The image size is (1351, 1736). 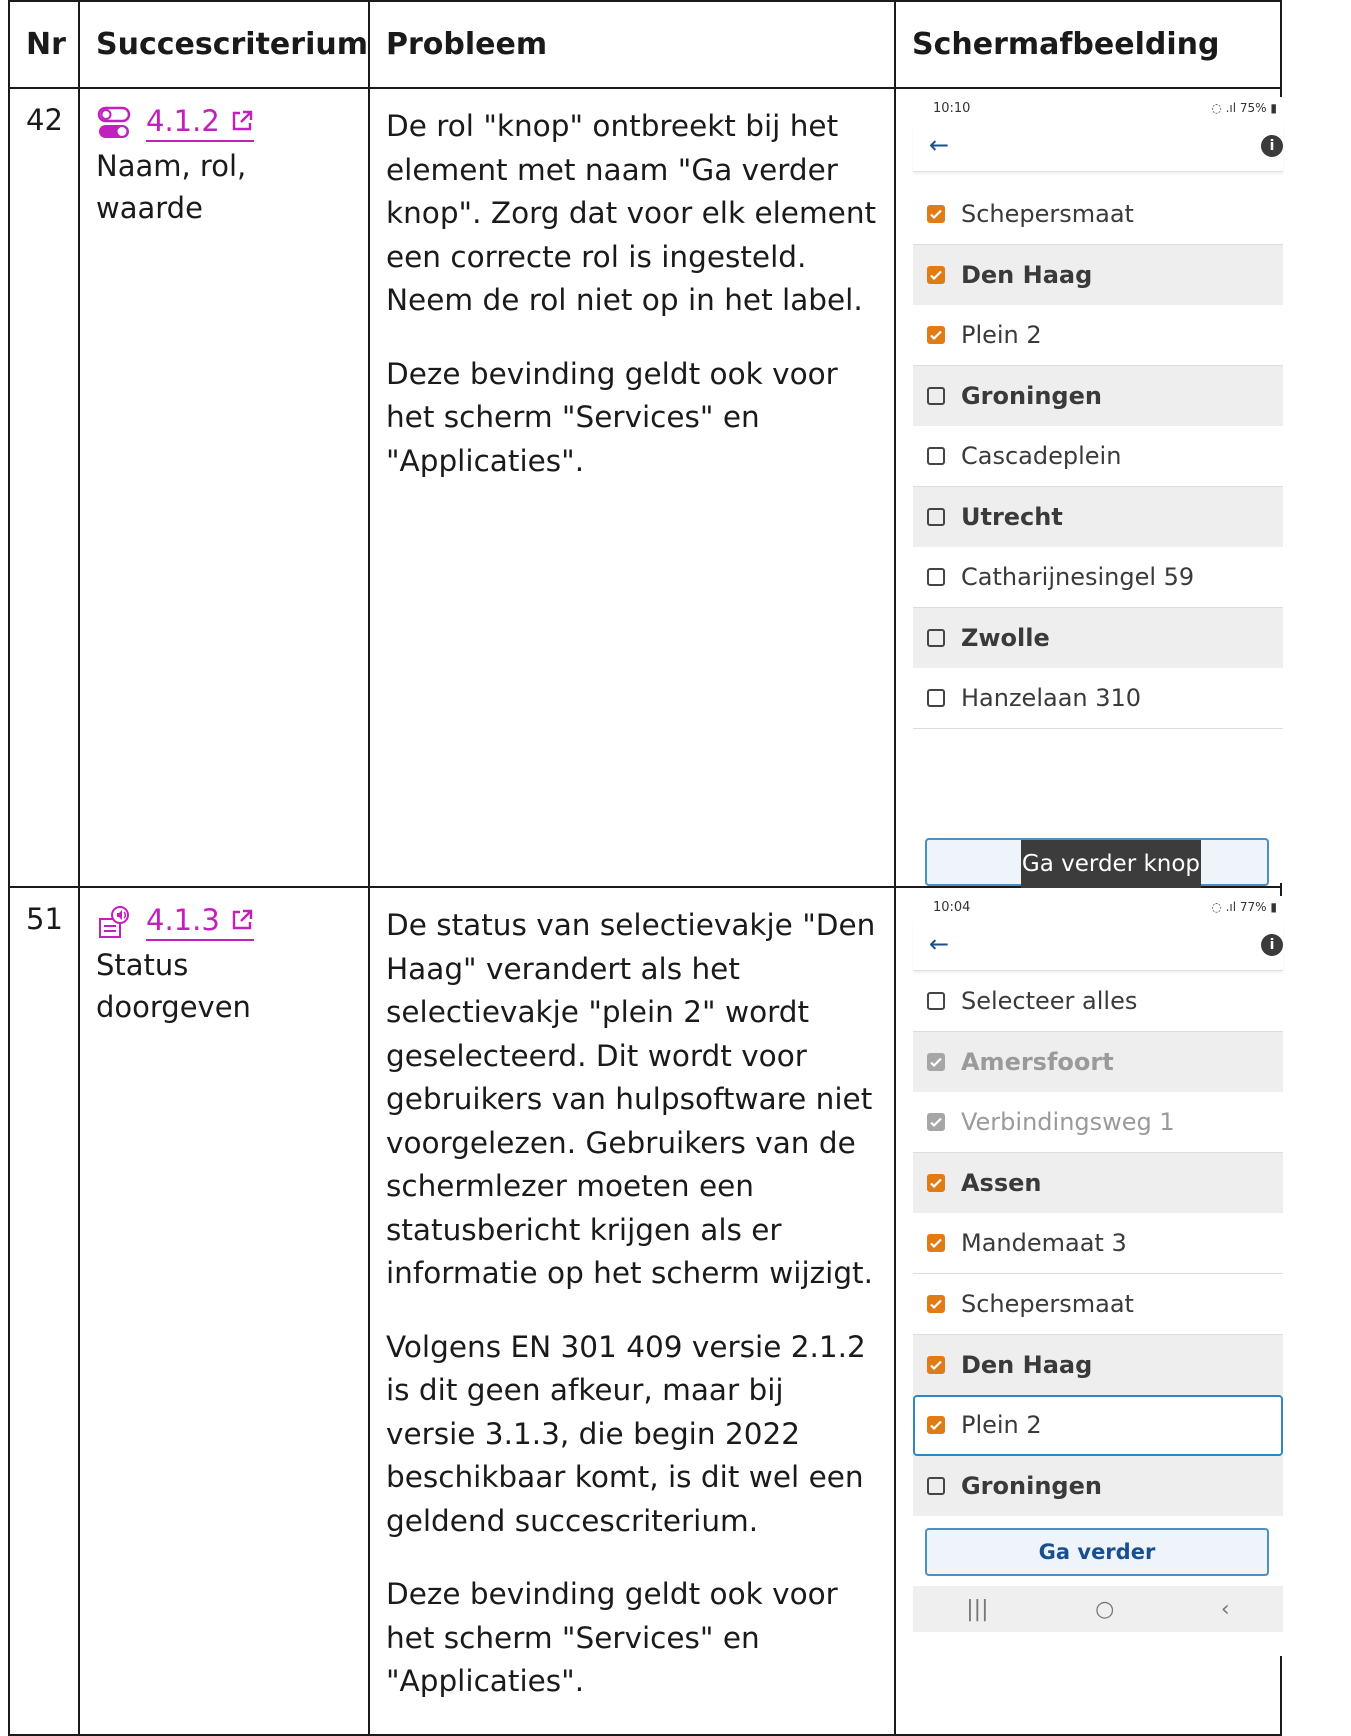 What do you see at coordinates (1104, 1609) in the screenshot?
I see `home-icon: ○` at bounding box center [1104, 1609].